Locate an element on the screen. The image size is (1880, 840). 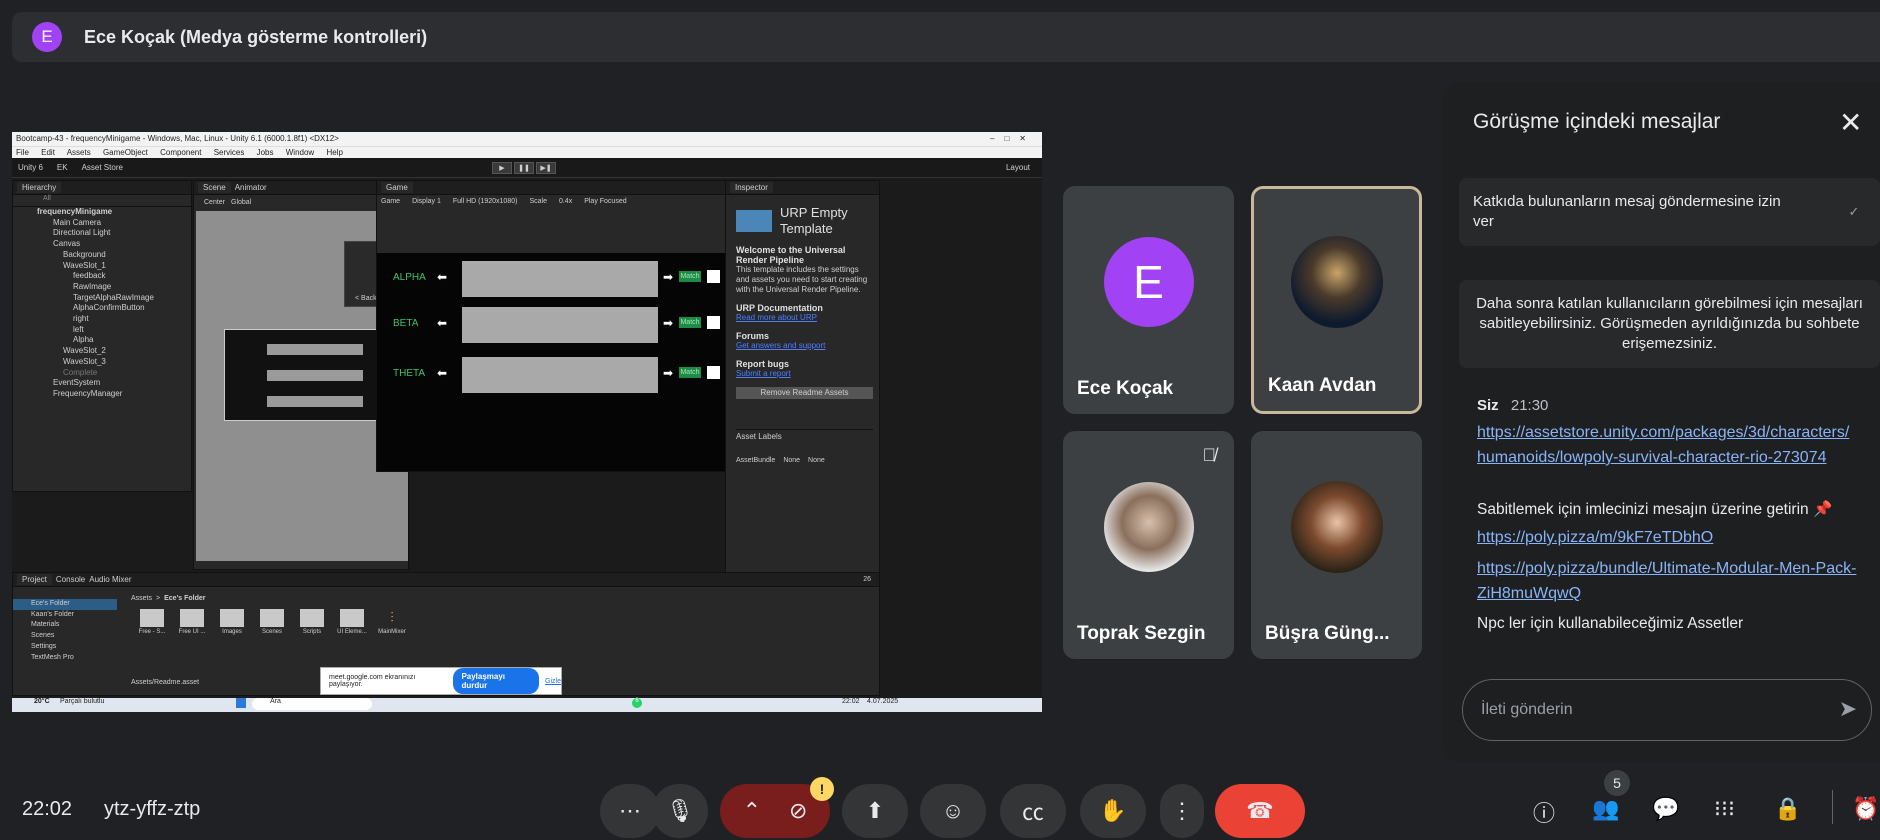
account-dropdown: EK is located at coordinates (62, 167).